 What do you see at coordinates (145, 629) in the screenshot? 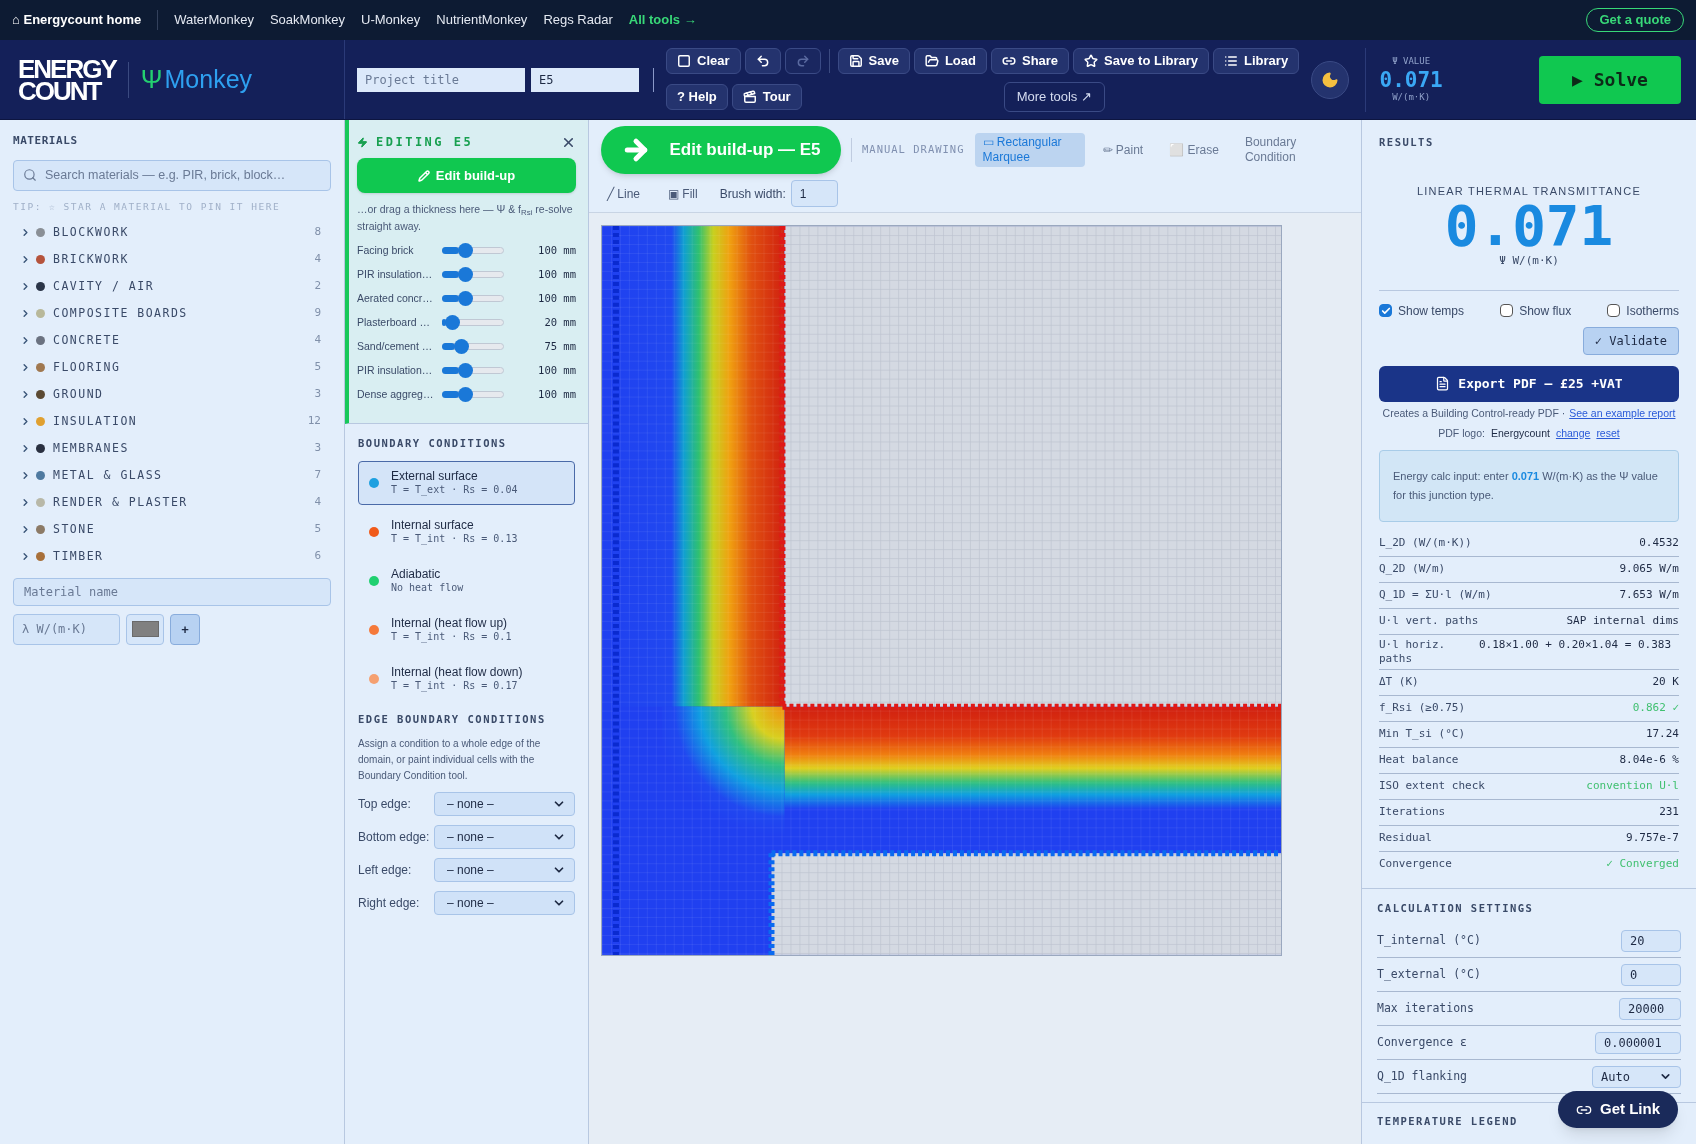
I see `color-swatch-picker` at bounding box center [145, 629].